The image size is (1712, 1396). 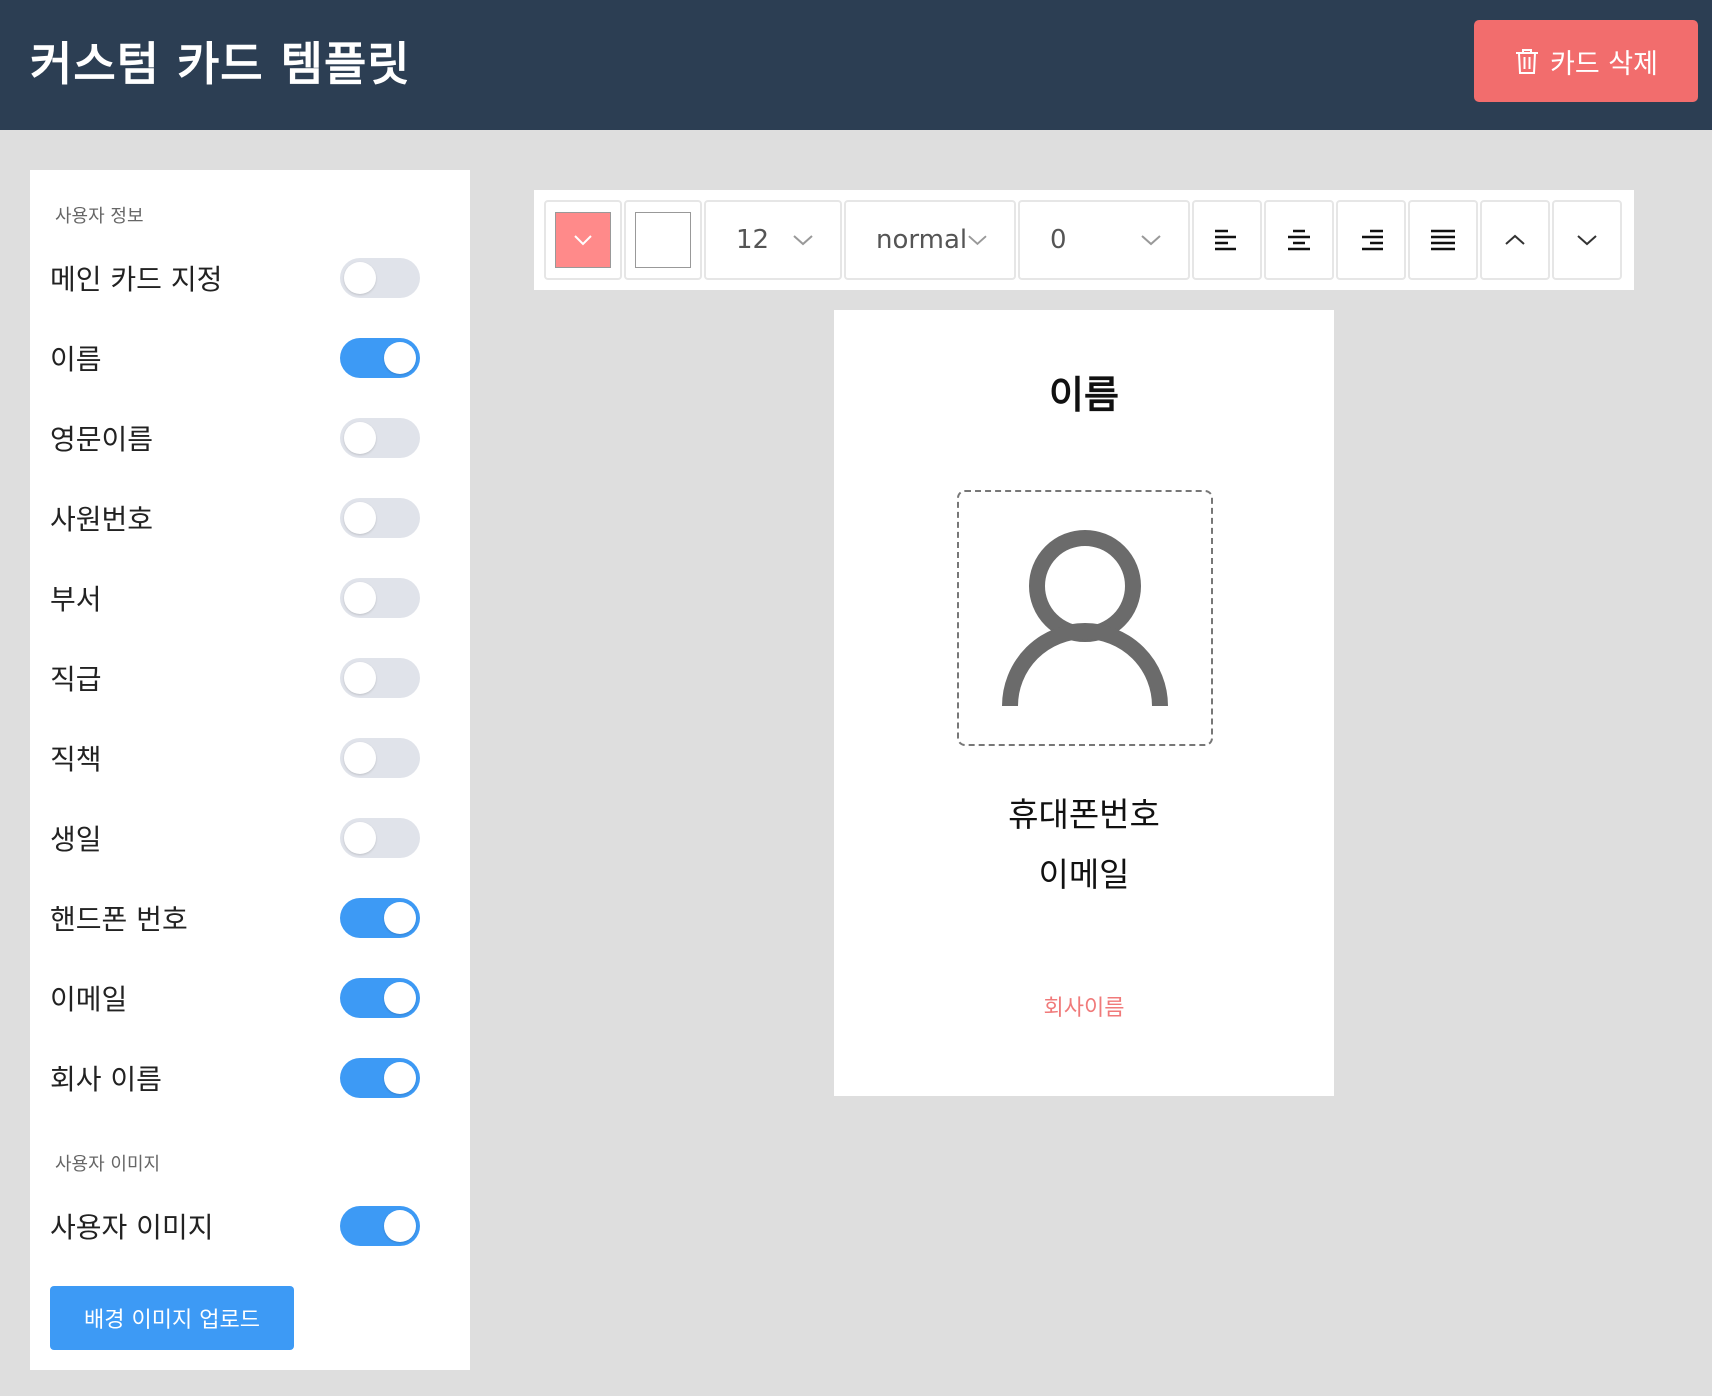 What do you see at coordinates (235, 278) in the screenshot?
I see `toggle-row-main-card: 메인 카드 지정` at bounding box center [235, 278].